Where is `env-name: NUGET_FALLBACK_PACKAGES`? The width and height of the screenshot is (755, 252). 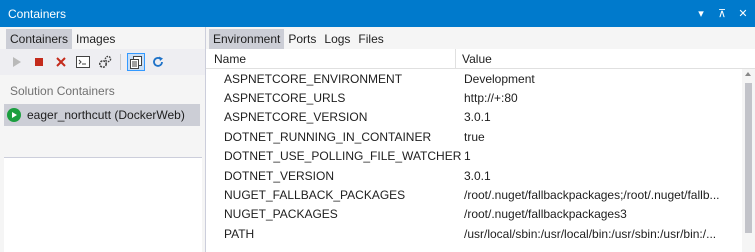 env-name: NUGET_FALLBACK_PACKAGES is located at coordinates (315, 195).